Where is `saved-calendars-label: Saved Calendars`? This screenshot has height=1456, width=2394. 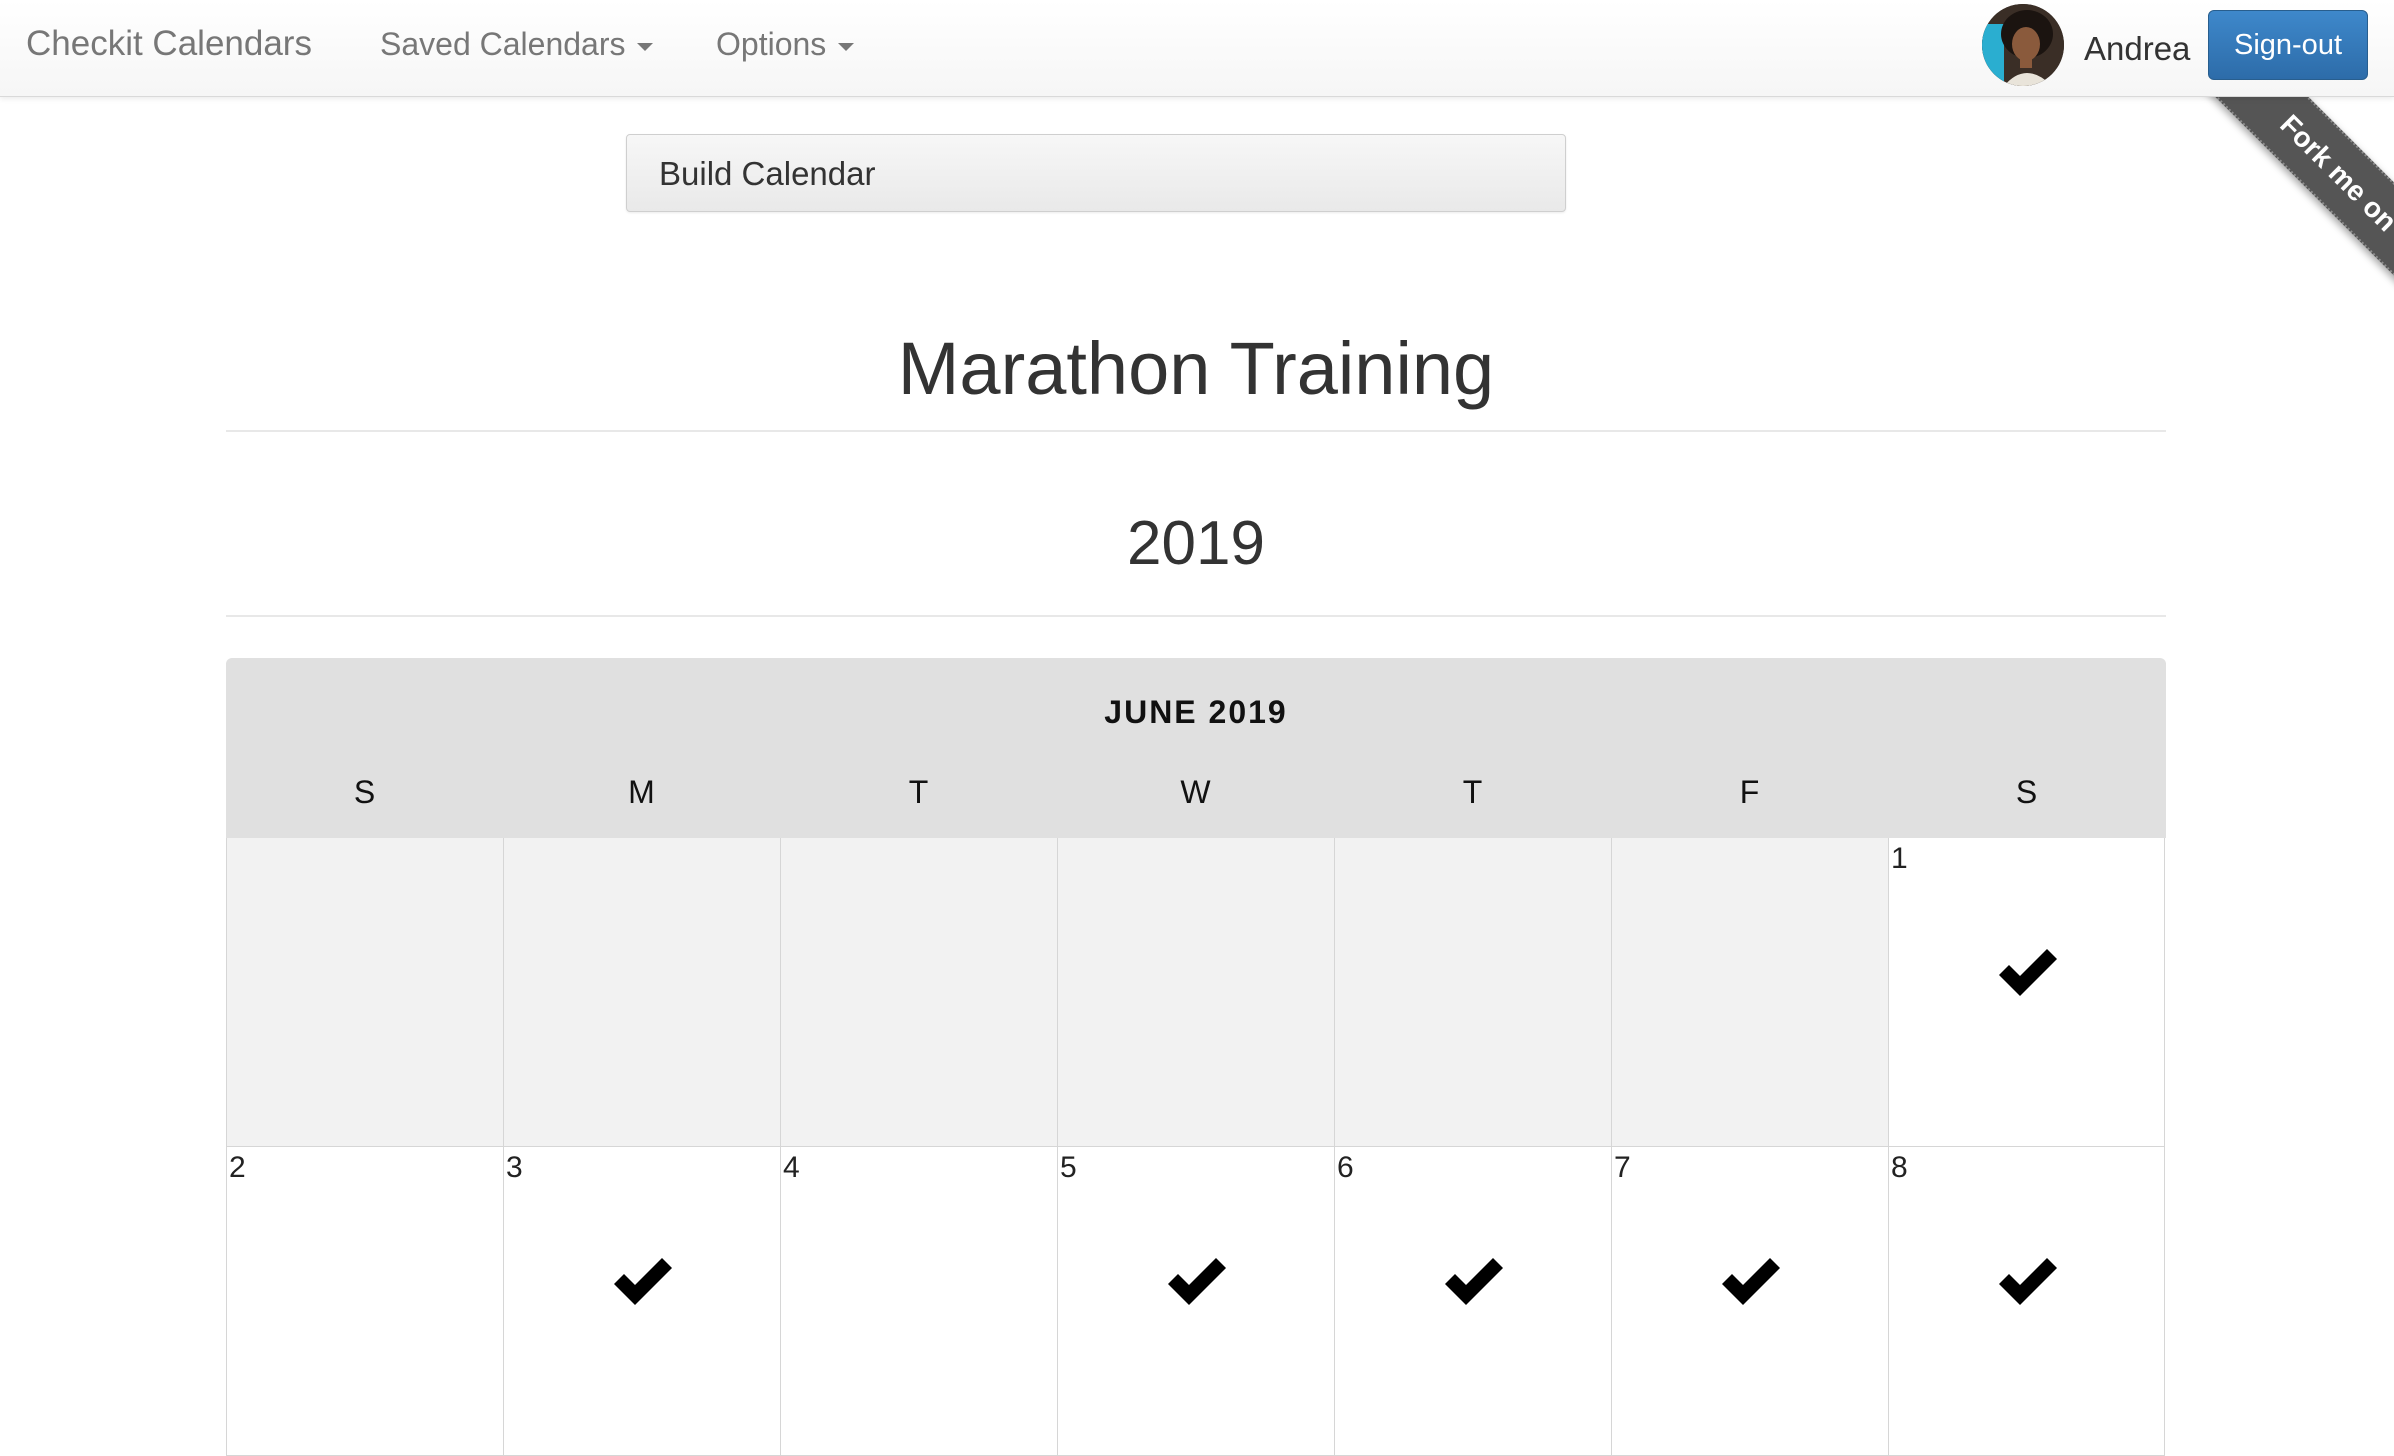 saved-calendars-label: Saved Calendars is located at coordinates (503, 44).